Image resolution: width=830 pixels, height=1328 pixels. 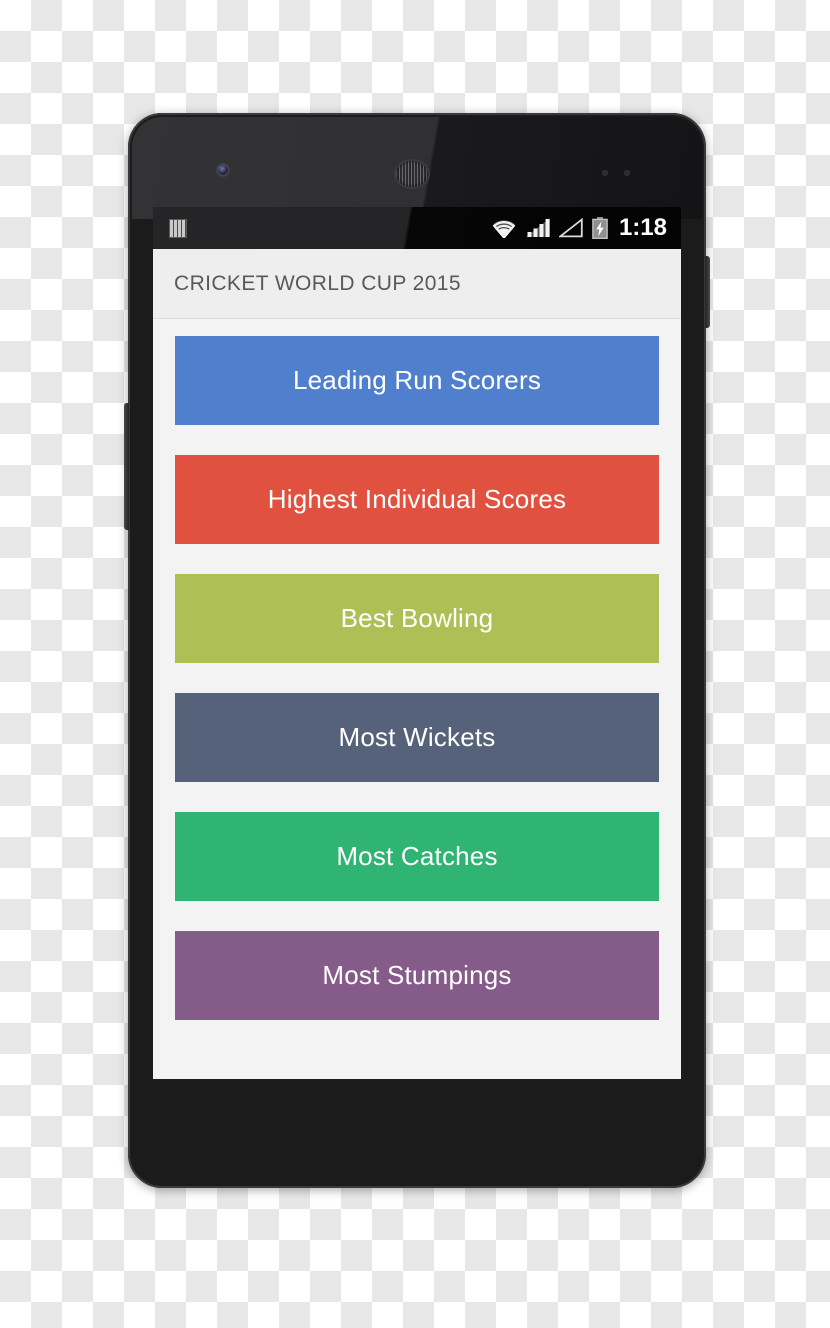 What do you see at coordinates (126, 466) in the screenshot?
I see `volume-rocker-button` at bounding box center [126, 466].